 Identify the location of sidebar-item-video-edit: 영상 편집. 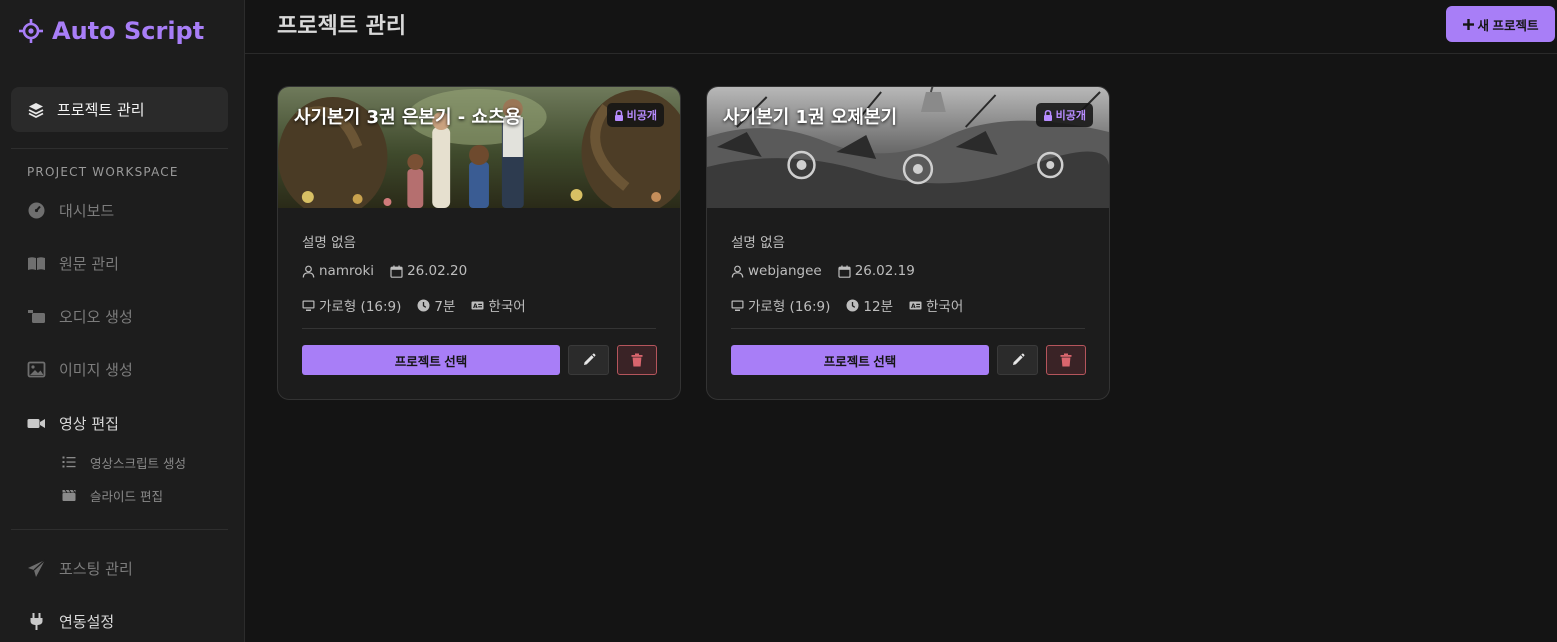
(73, 423).